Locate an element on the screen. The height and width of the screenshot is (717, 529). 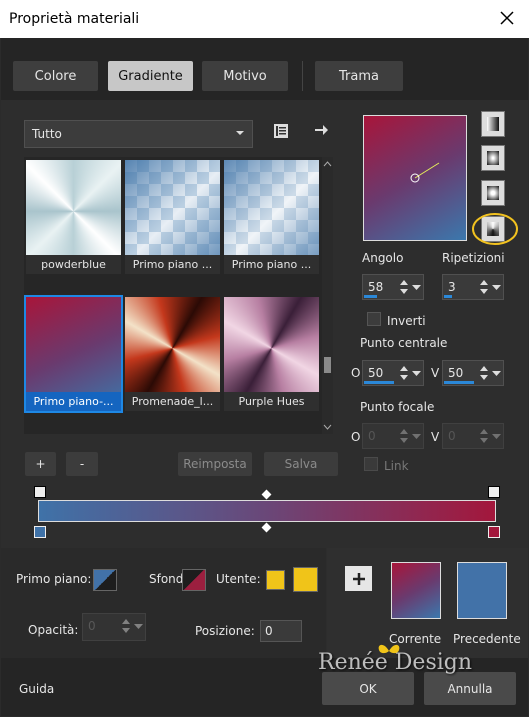
scroll-down-icon is located at coordinates (327, 427).